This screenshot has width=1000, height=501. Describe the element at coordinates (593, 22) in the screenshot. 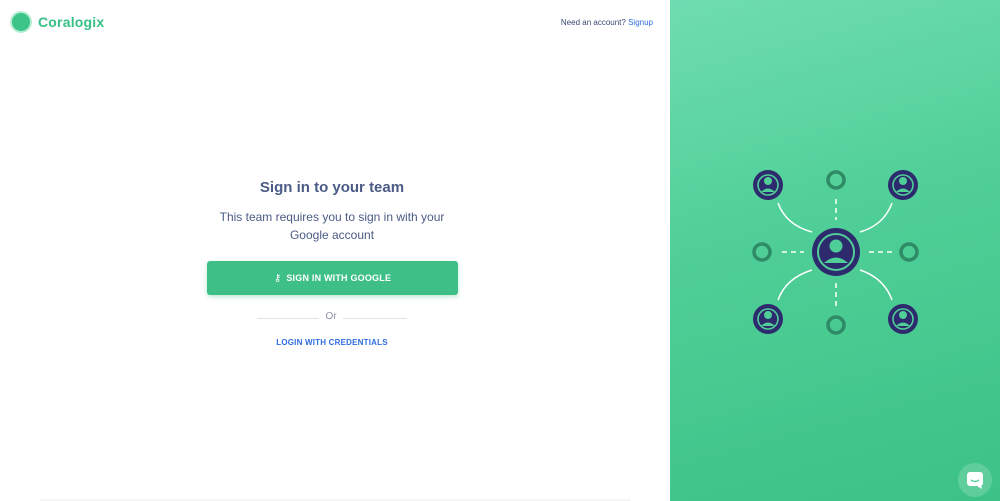

I see `need-account-text: Need an account?` at that location.